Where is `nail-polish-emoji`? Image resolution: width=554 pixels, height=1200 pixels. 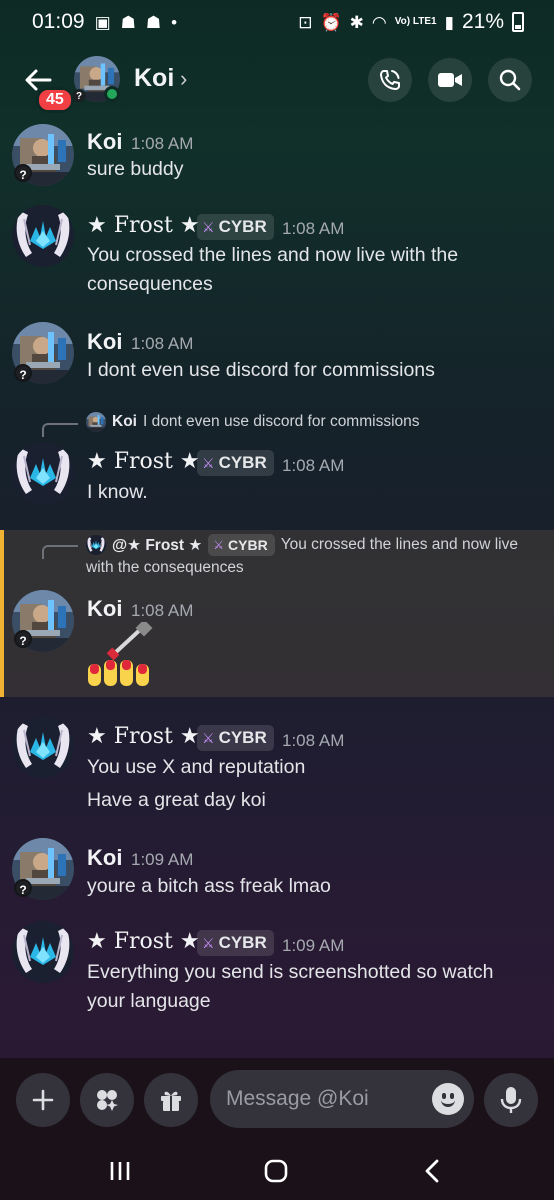 nail-polish-emoji is located at coordinates (120, 654).